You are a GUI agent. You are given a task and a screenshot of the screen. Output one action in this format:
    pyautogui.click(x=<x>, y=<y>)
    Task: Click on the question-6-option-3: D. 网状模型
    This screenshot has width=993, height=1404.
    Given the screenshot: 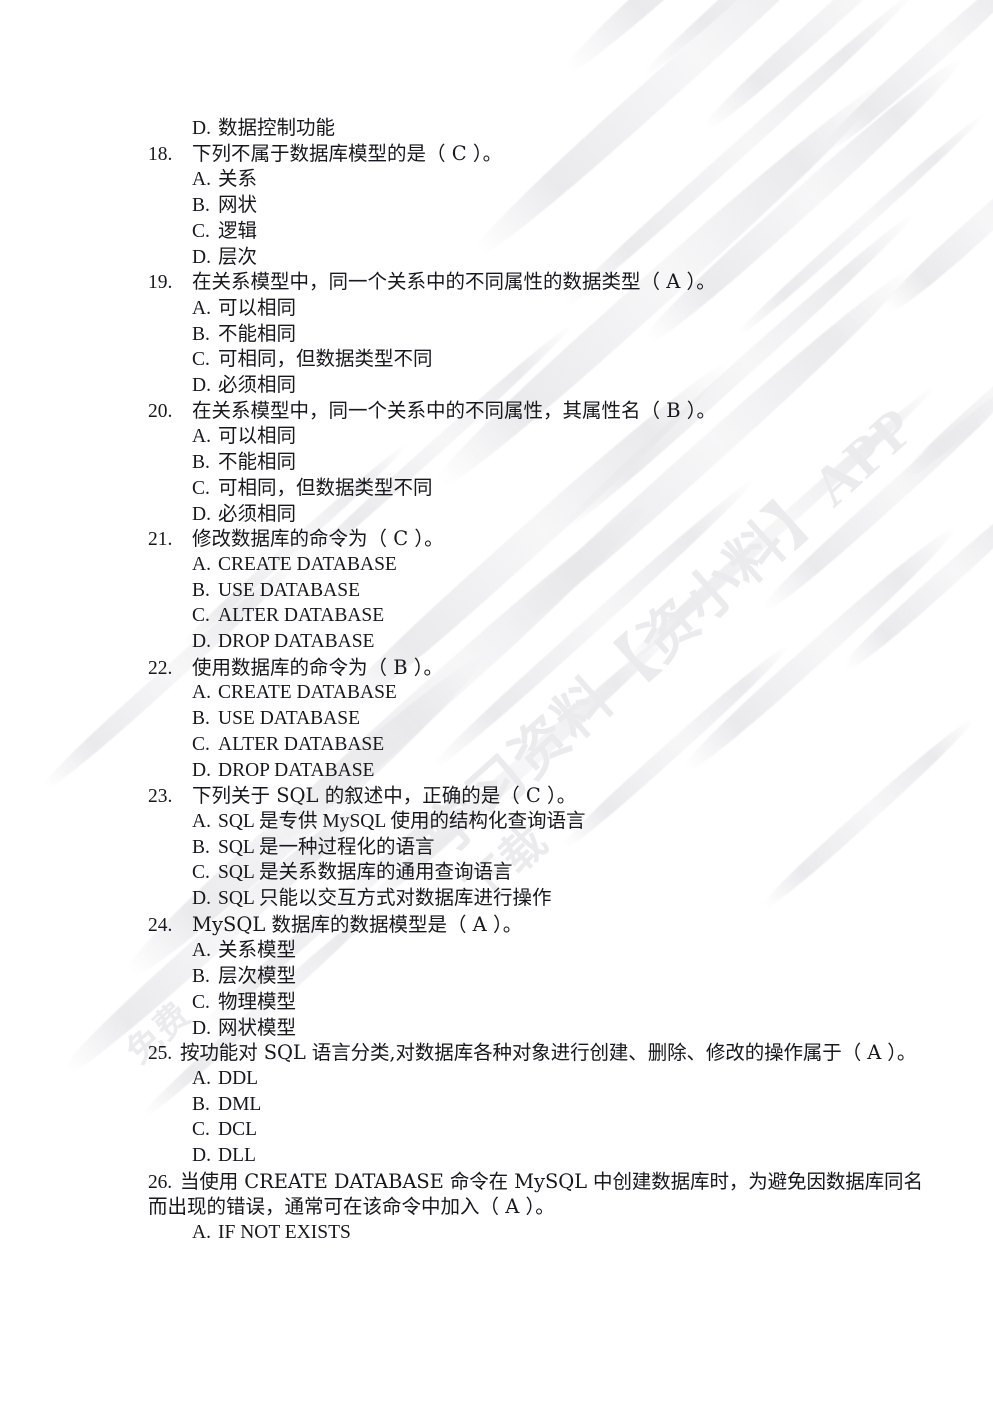 What is the action you would take?
    pyautogui.click(x=244, y=1027)
    